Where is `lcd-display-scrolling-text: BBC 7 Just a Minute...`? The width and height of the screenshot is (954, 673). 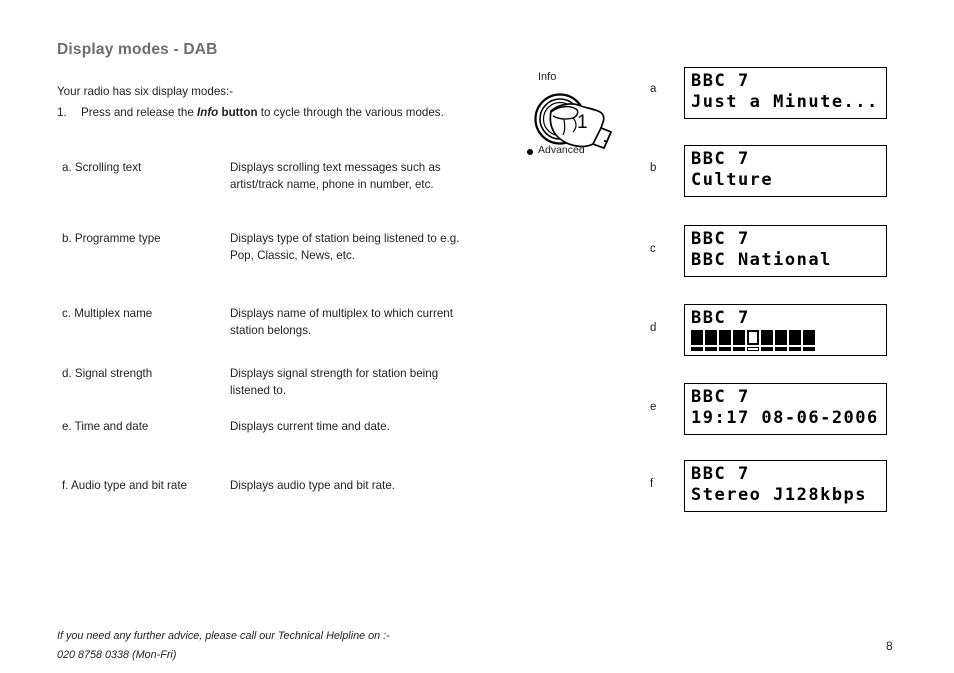
lcd-display-scrolling-text: BBC 7 Just a Minute... is located at coordinates (785, 93).